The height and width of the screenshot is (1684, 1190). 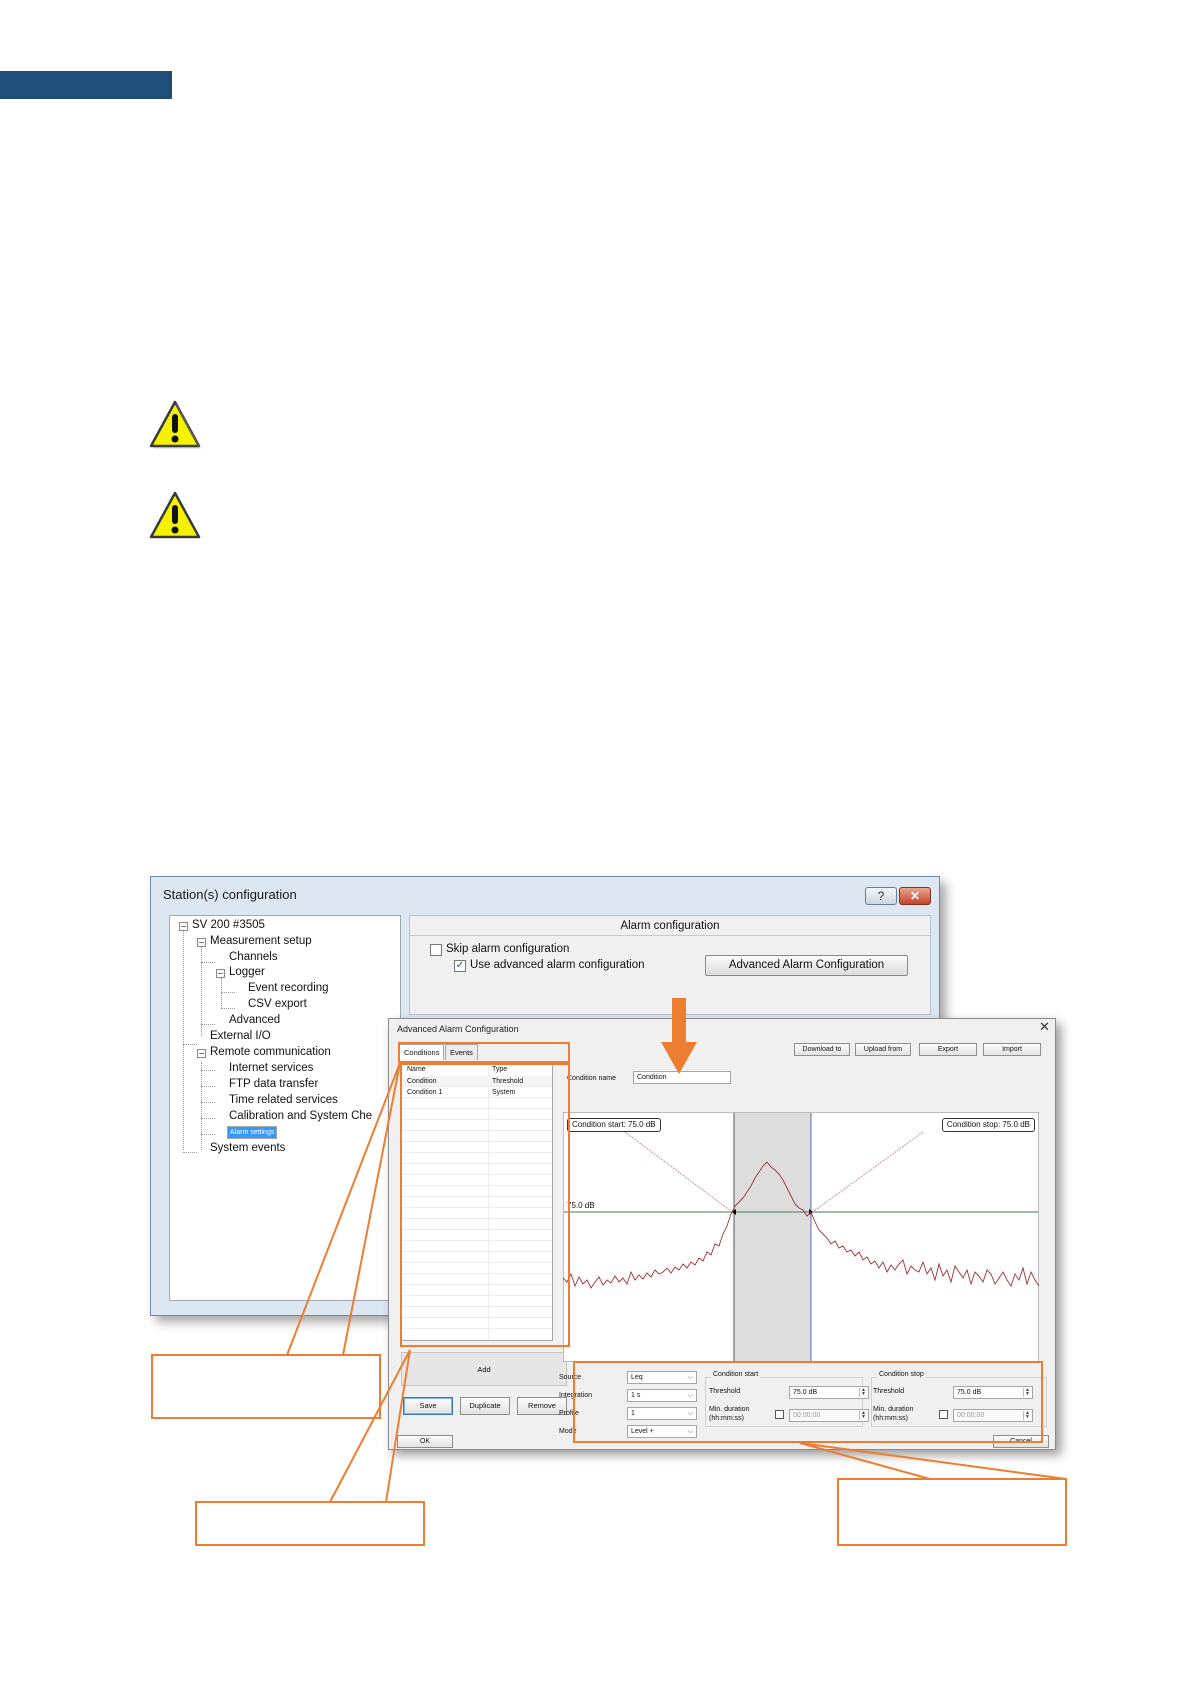 What do you see at coordinates (230, 894) in the screenshot?
I see `window-title: Station(s) configuration` at bounding box center [230, 894].